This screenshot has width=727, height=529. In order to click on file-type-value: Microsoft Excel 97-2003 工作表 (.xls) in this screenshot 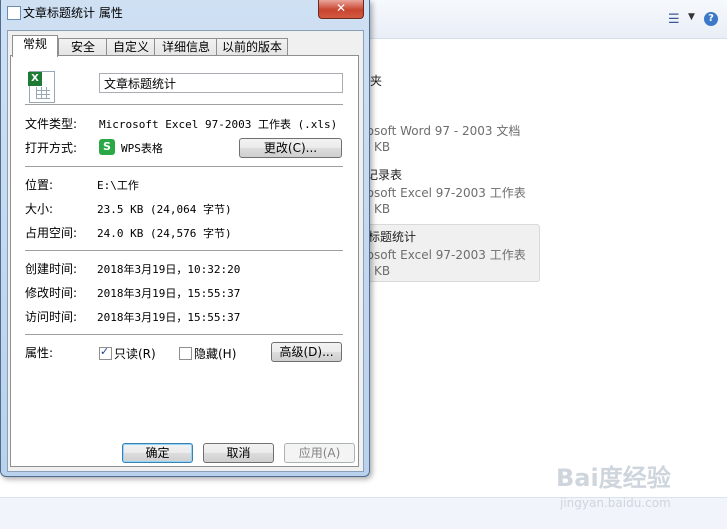, I will do `click(218, 124)`.